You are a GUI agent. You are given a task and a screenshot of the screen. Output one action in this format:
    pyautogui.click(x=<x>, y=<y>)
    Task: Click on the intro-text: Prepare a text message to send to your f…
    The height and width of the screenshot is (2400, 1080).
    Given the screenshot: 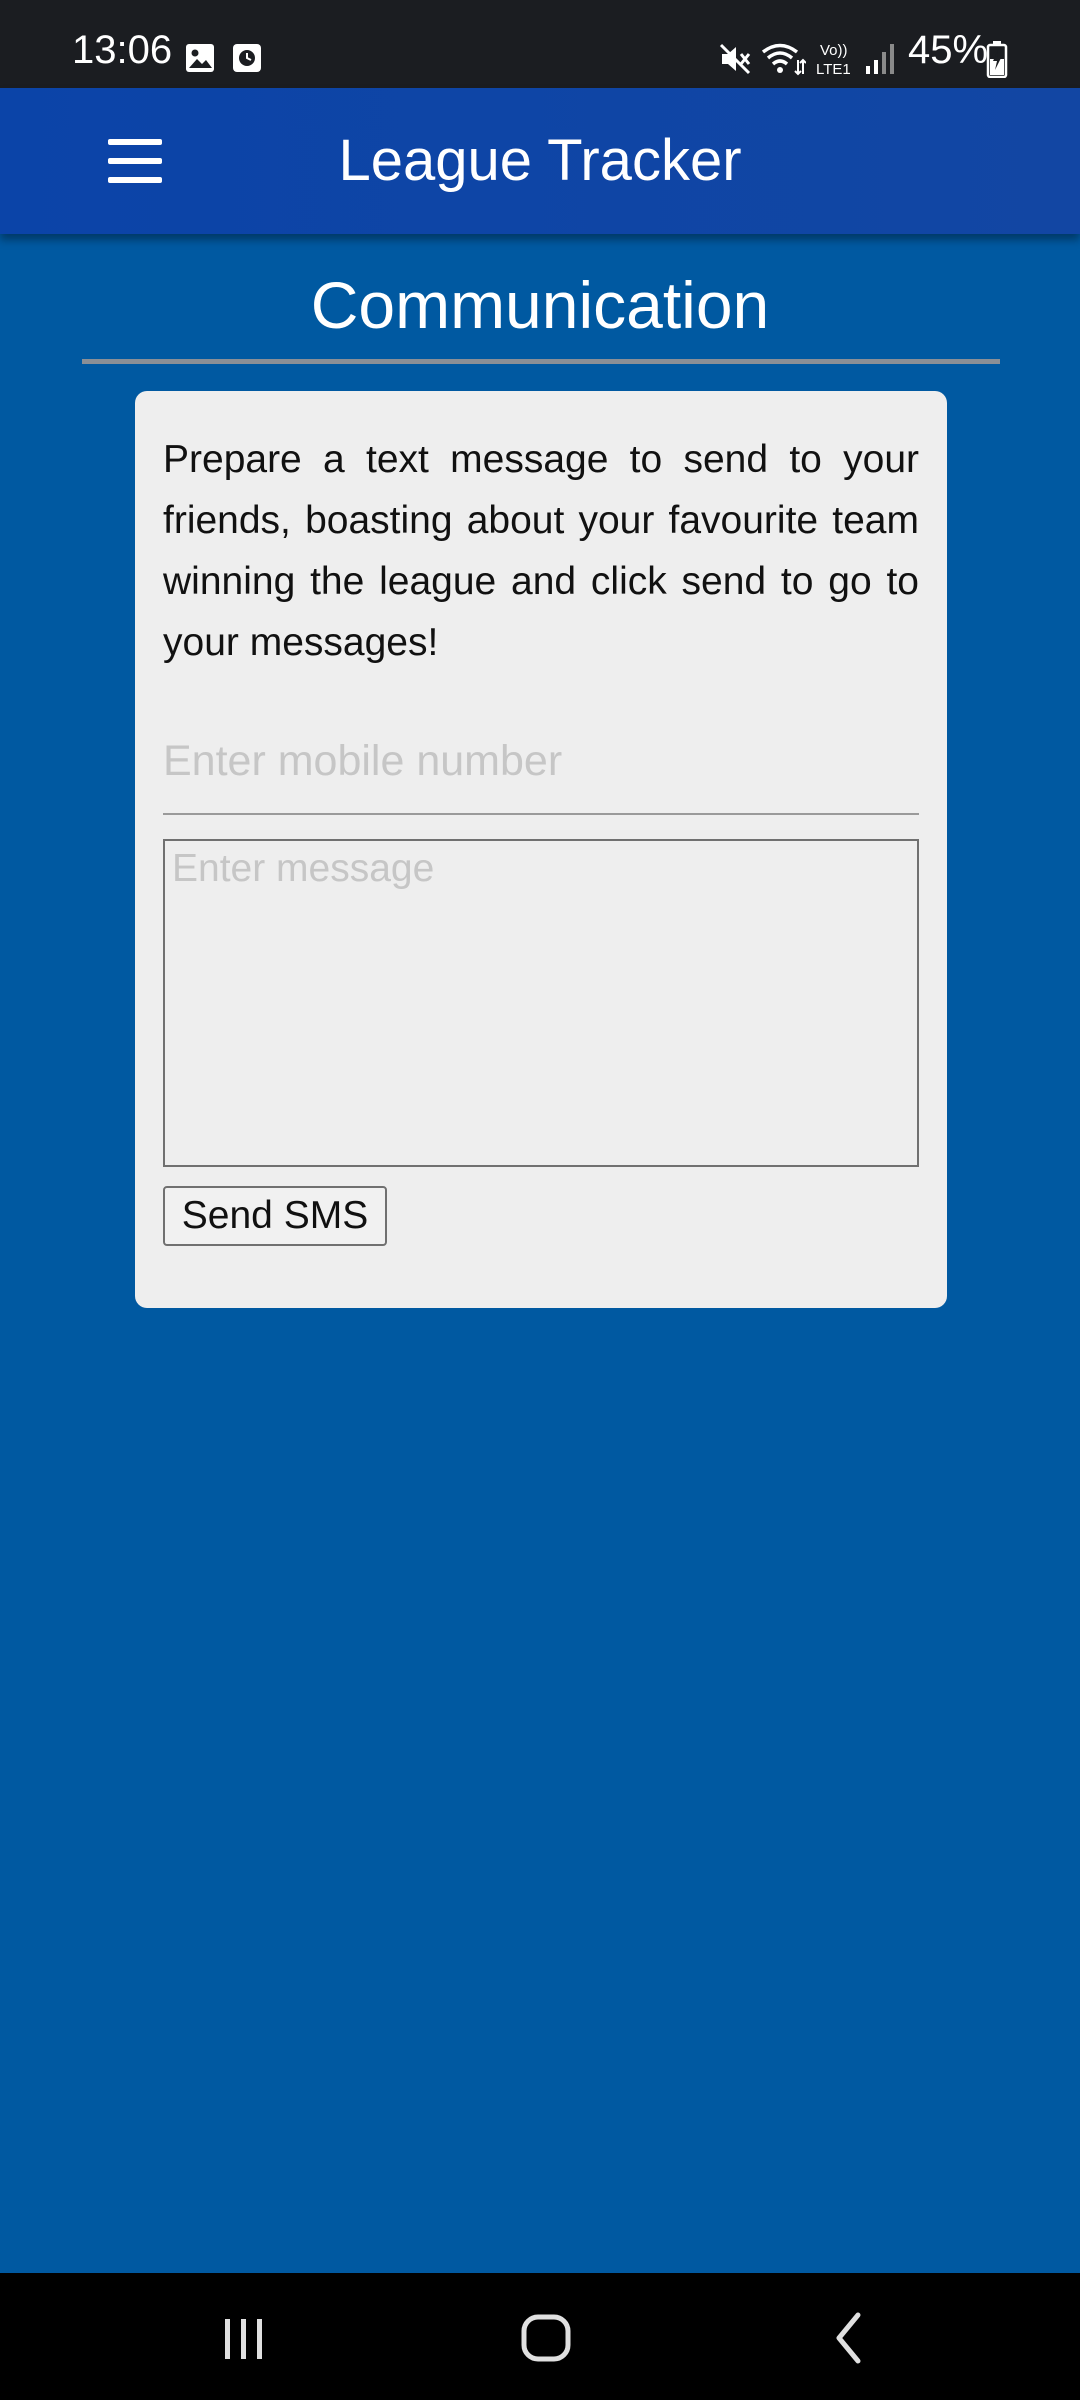 What is the action you would take?
    pyautogui.click(x=541, y=551)
    